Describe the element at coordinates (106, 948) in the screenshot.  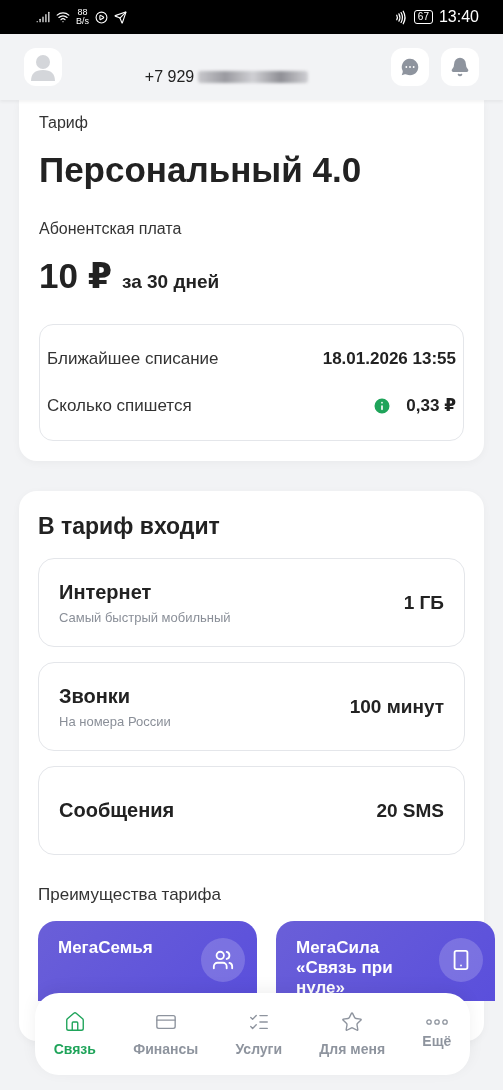
I see `benefit-title: МегаСемья` at that location.